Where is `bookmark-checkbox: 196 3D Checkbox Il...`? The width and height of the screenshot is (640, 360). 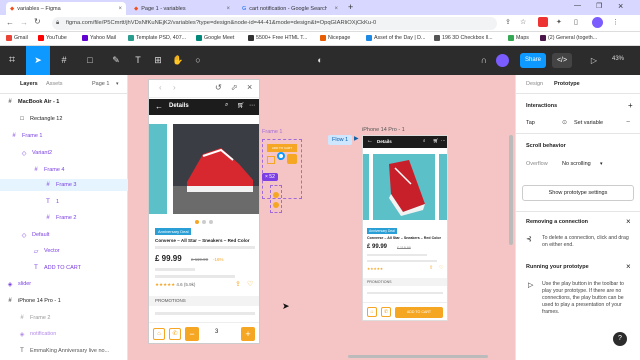
bookmark-checkbox: 196 3D Checkbox Il... is located at coordinates (463, 38).